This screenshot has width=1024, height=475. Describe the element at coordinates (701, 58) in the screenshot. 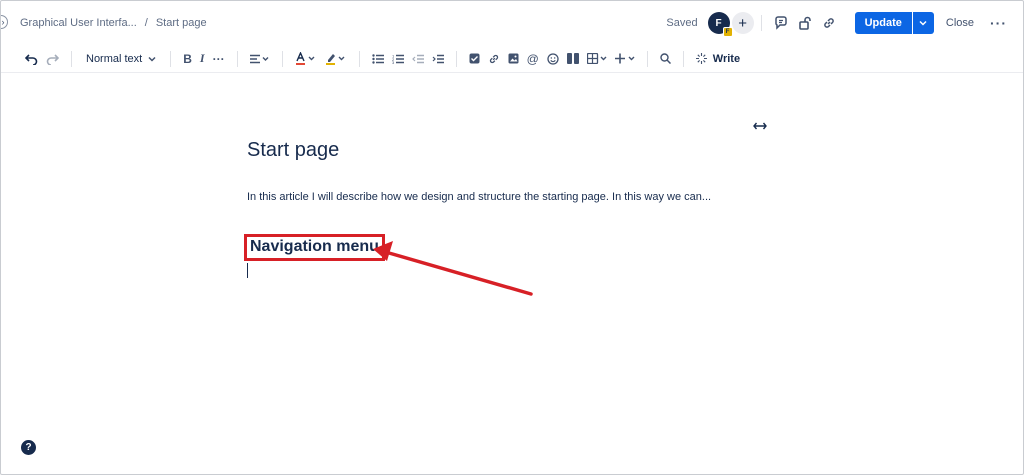

I see `ai-sparkle-icon` at that location.